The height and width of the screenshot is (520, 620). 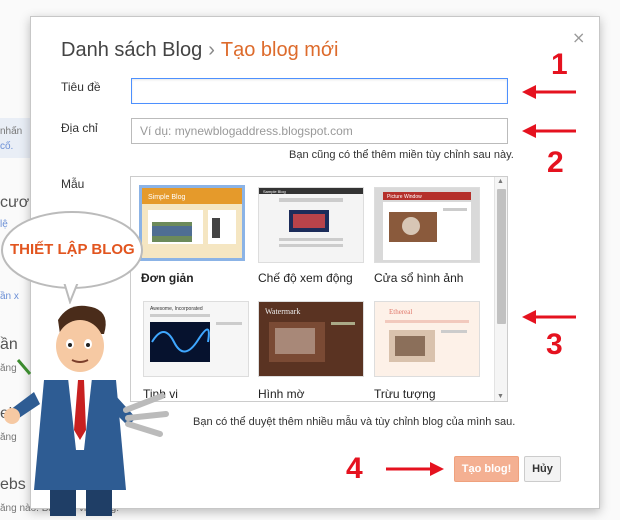 I want to click on bubble-text: THIẾT LẬP BLOG, so click(x=72, y=249).